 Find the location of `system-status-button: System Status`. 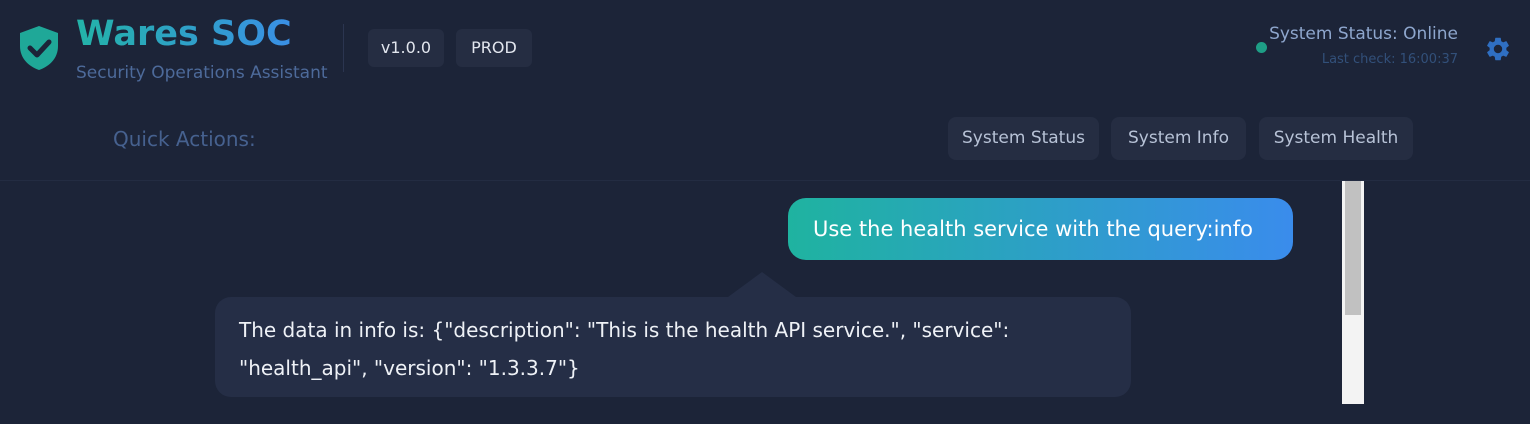

system-status-button: System Status is located at coordinates (1023, 138).